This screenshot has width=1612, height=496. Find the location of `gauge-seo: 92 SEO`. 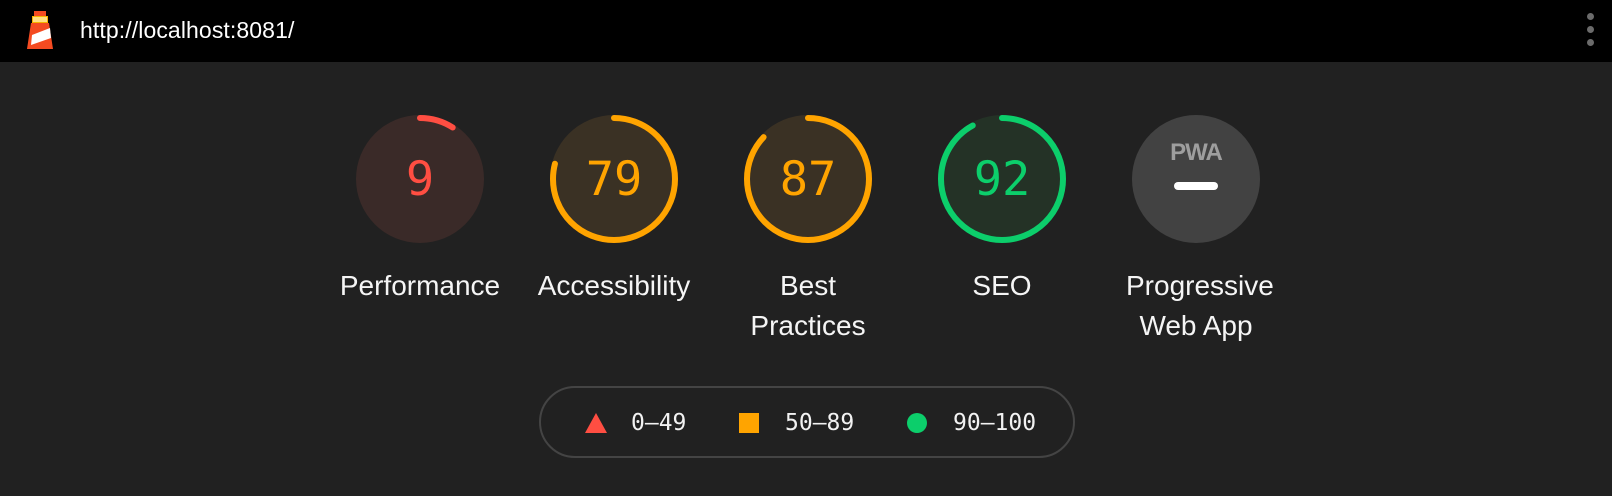

gauge-seo: 92 SEO is located at coordinates (1002, 210).